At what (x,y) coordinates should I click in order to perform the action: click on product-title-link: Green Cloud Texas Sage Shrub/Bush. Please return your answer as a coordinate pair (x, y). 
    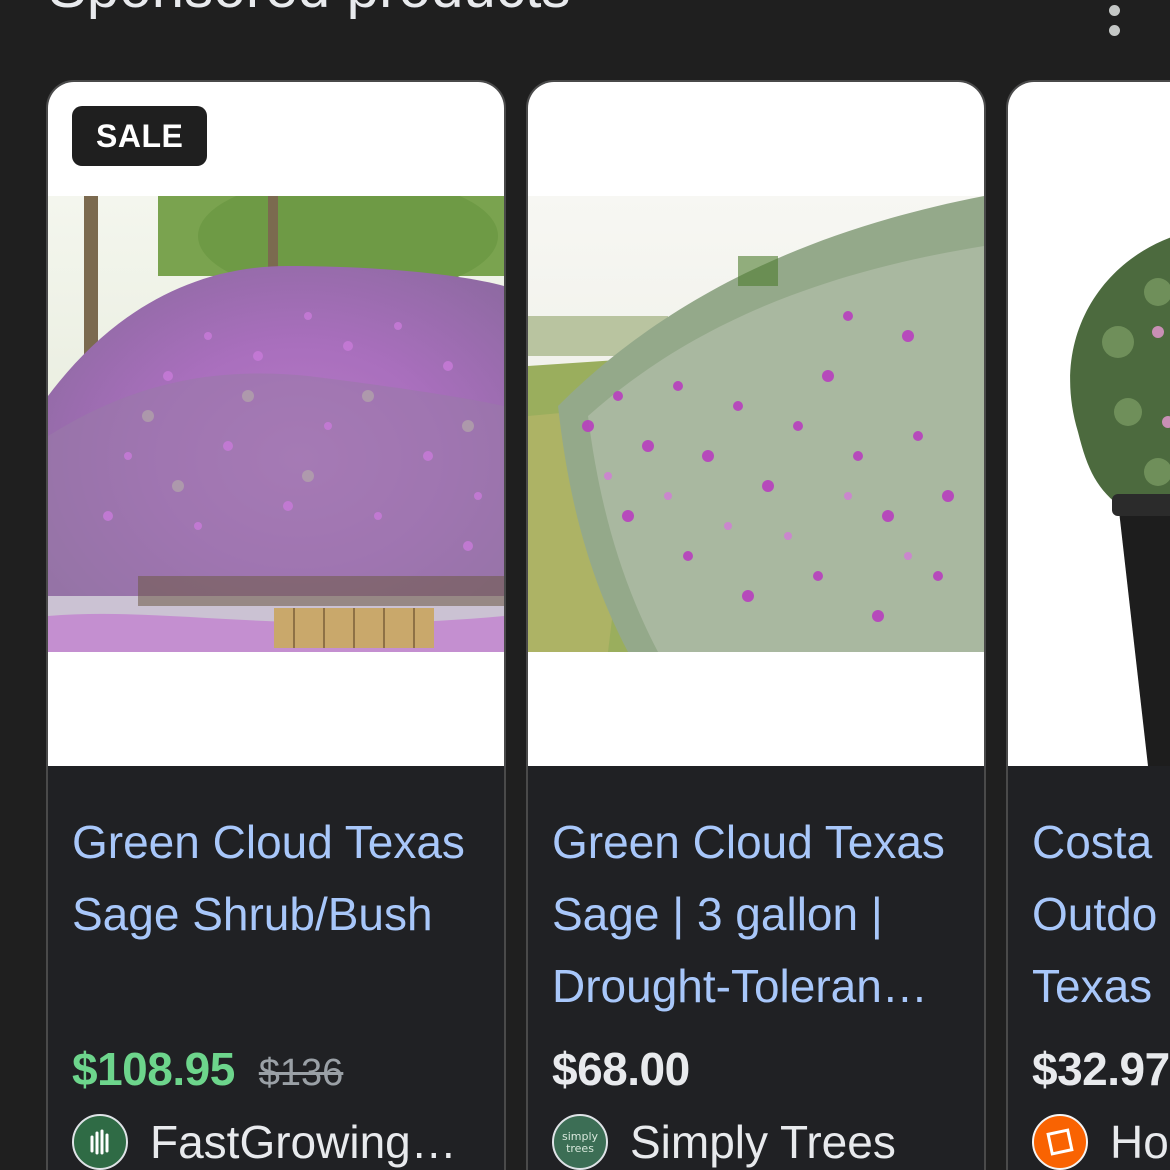
    Looking at the image, I should click on (276, 914).